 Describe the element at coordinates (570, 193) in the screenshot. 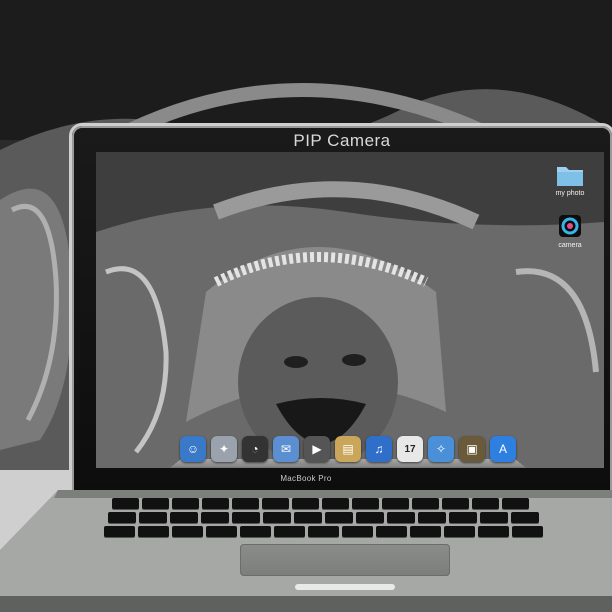

I see `desktop-icon-label: my photo` at that location.